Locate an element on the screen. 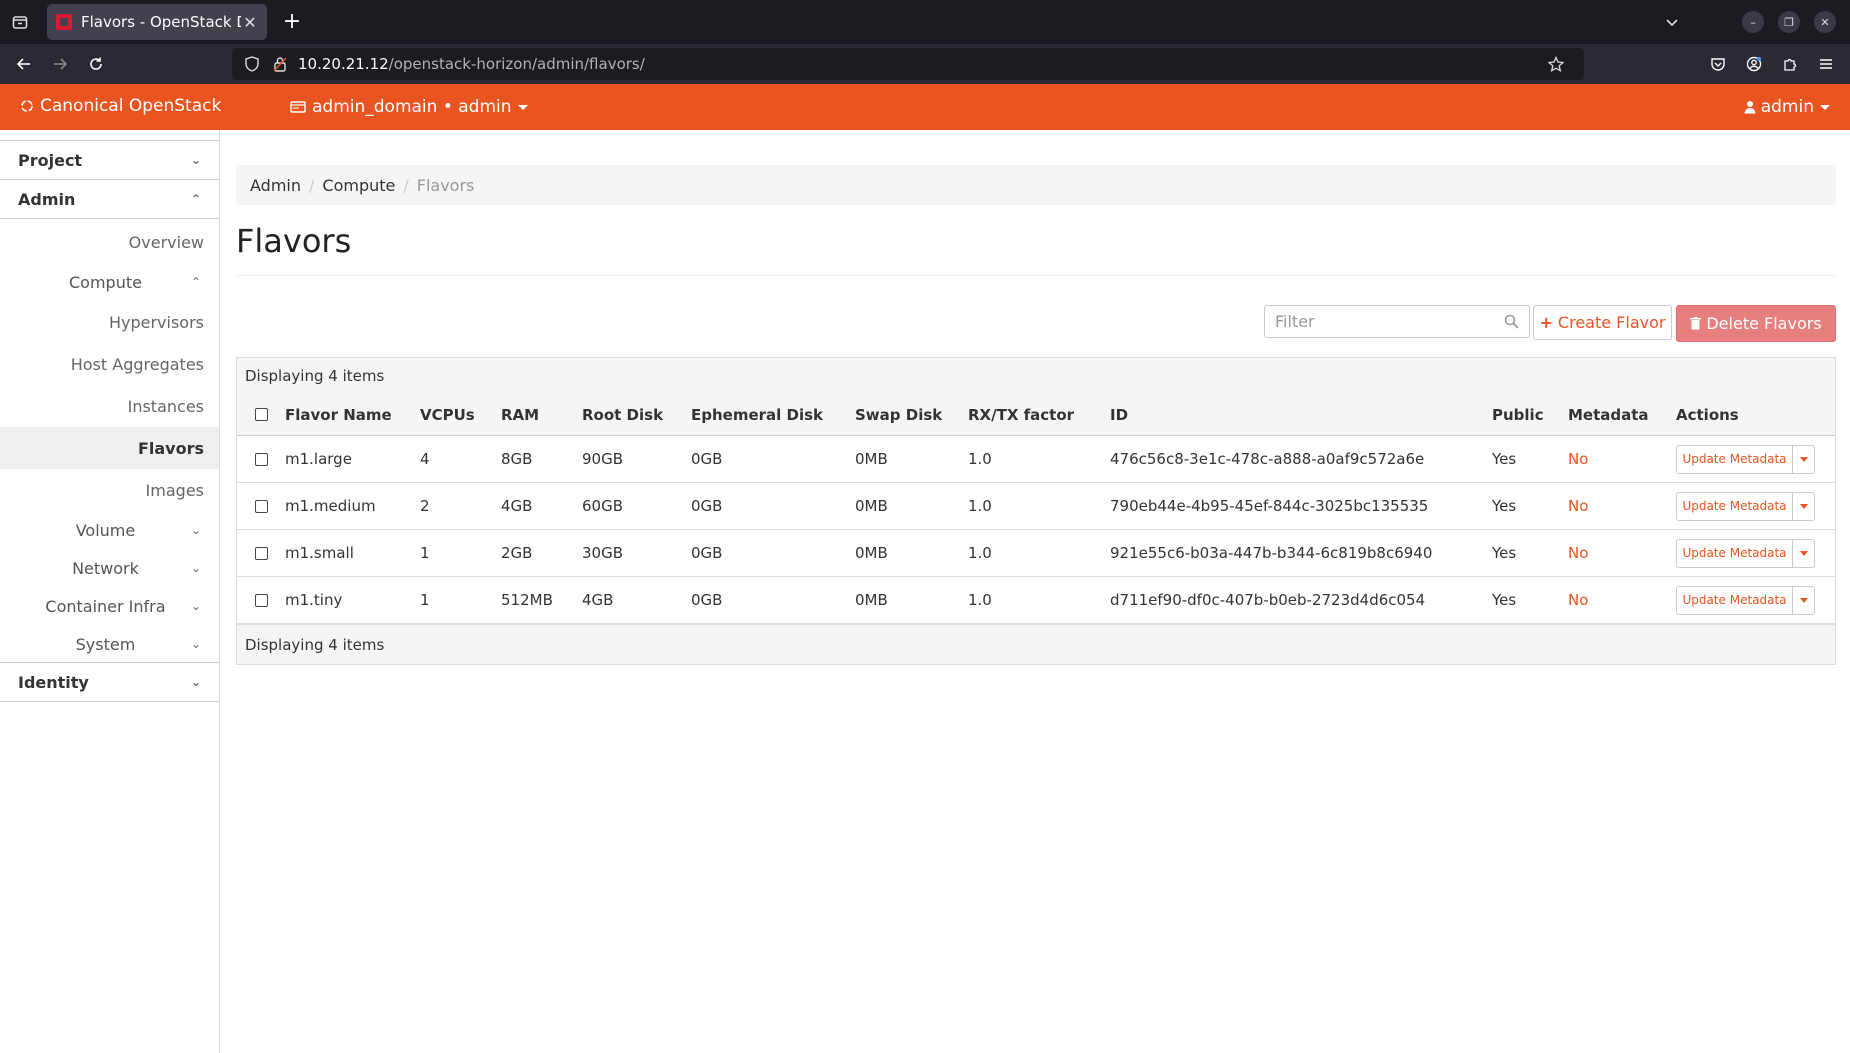 The height and width of the screenshot is (1053, 1850). sidebar-group-label: Network is located at coordinates (105, 568).